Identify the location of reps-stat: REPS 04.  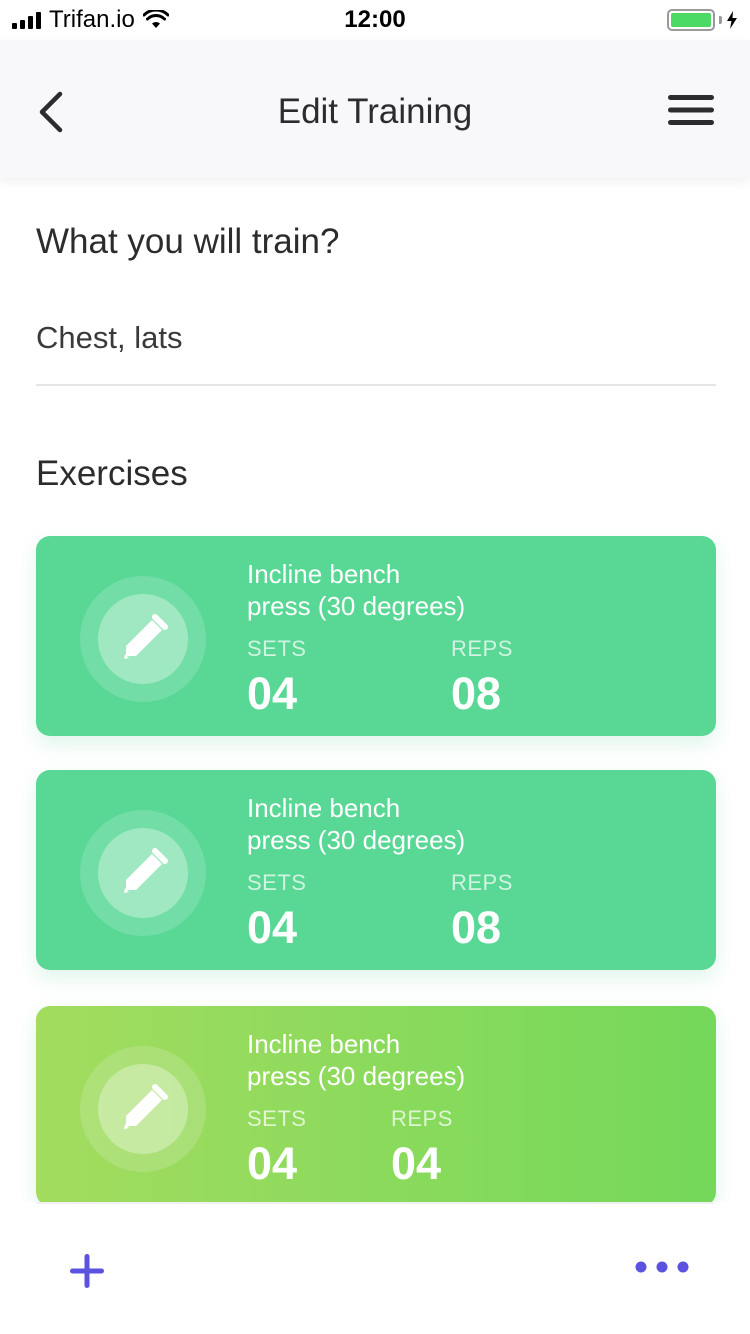
(422, 1148).